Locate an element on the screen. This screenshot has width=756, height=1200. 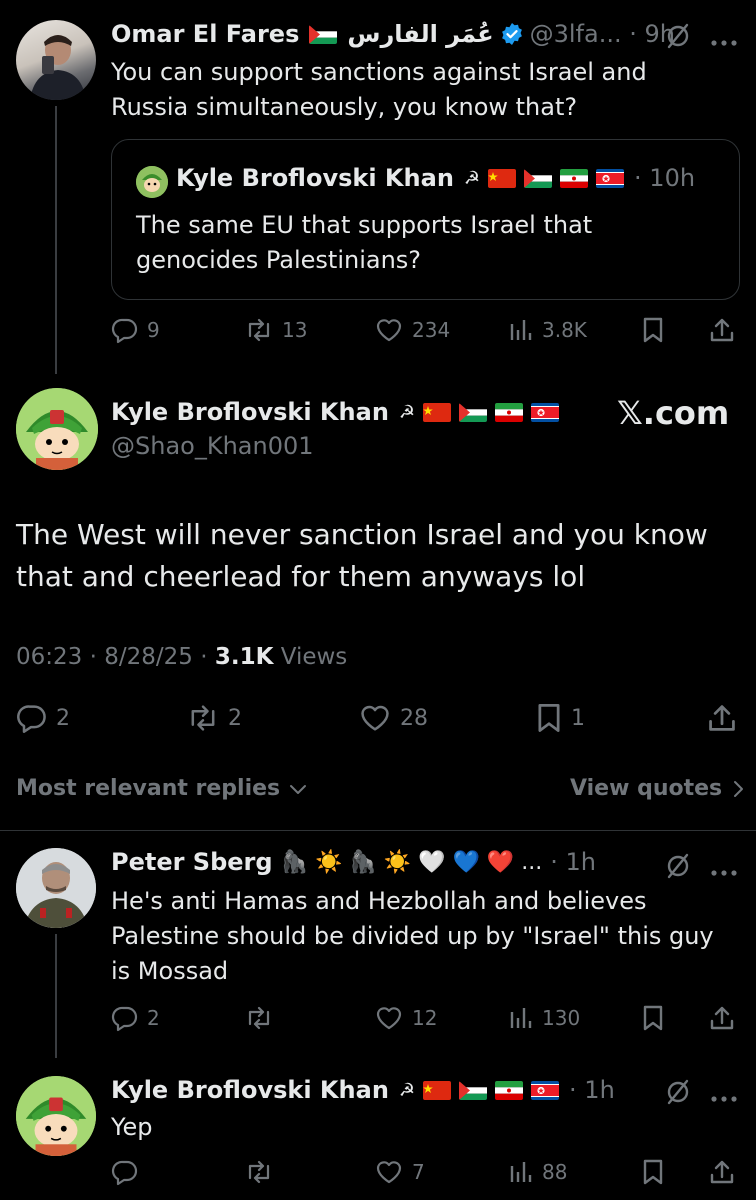
tweet1-bookmark-button is located at coordinates (653, 330).